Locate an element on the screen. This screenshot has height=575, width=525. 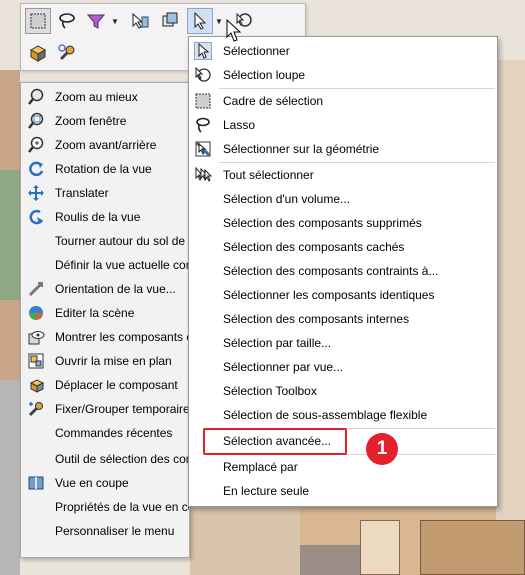
zoom-fit-icon is located at coordinates (36, 97).